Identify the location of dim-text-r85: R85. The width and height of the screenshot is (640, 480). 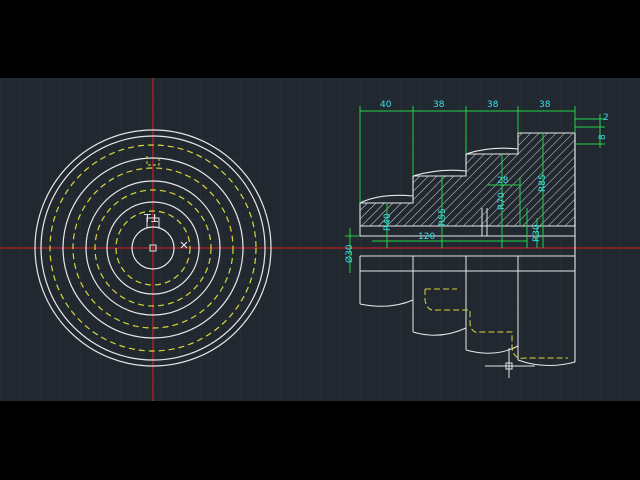
(543, 183).